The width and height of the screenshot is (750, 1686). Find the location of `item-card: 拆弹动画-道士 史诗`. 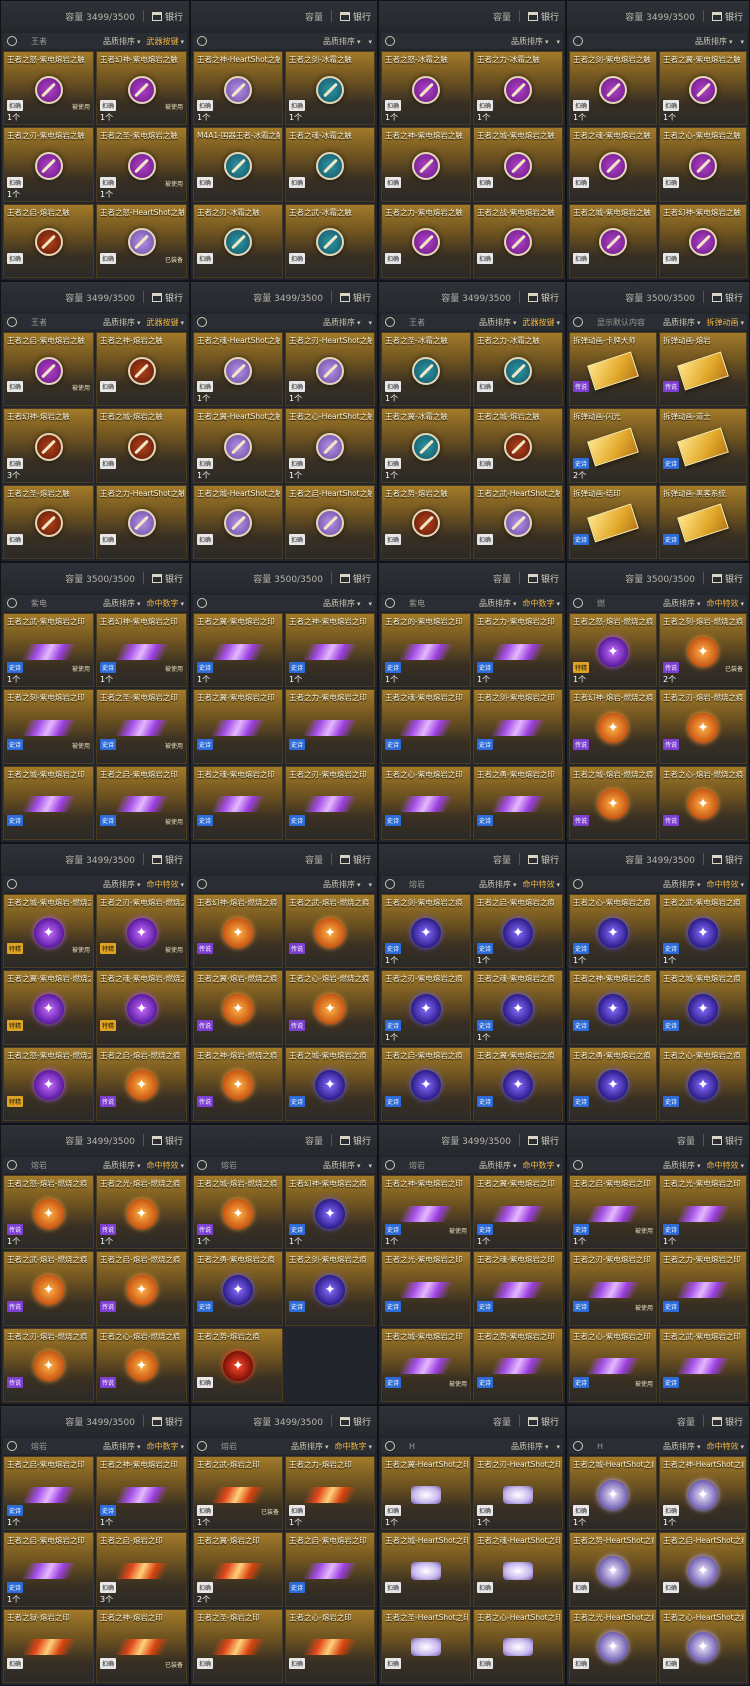

item-card: 拆弹动画-道士 史诗 is located at coordinates (703, 445).